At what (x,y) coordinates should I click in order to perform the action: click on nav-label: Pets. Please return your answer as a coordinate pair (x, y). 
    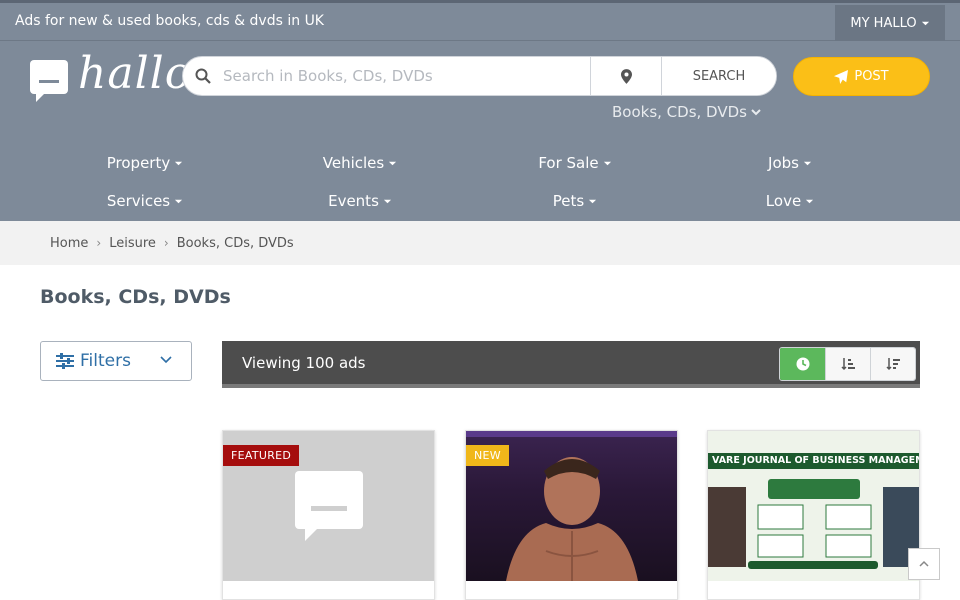
    Looking at the image, I should click on (568, 201).